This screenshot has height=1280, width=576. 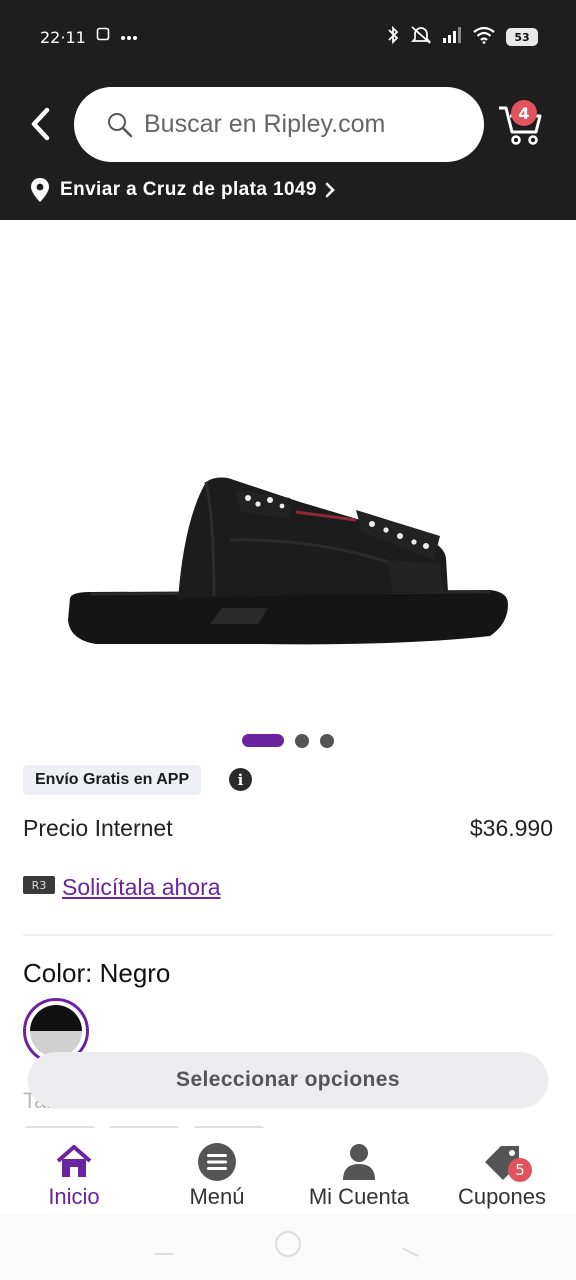 I want to click on price-label: Precio Internet, so click(x=98, y=828).